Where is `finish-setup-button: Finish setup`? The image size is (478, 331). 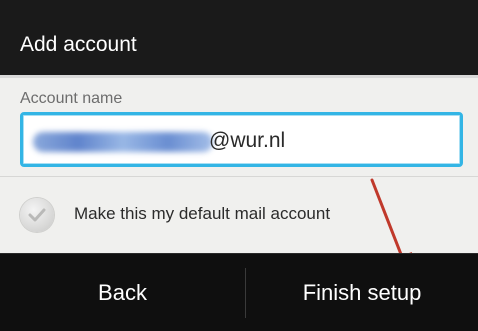
finish-setup-button: Finish setup is located at coordinates (362, 292).